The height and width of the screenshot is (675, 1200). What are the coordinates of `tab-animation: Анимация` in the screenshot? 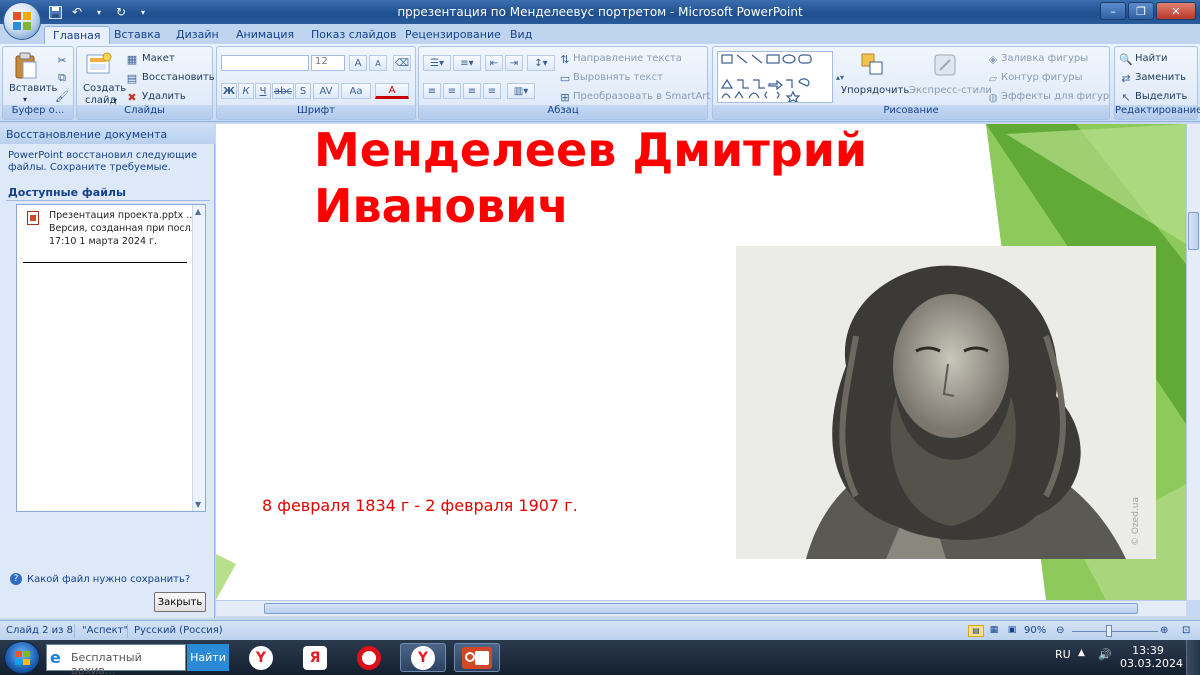 It's located at (265, 35).